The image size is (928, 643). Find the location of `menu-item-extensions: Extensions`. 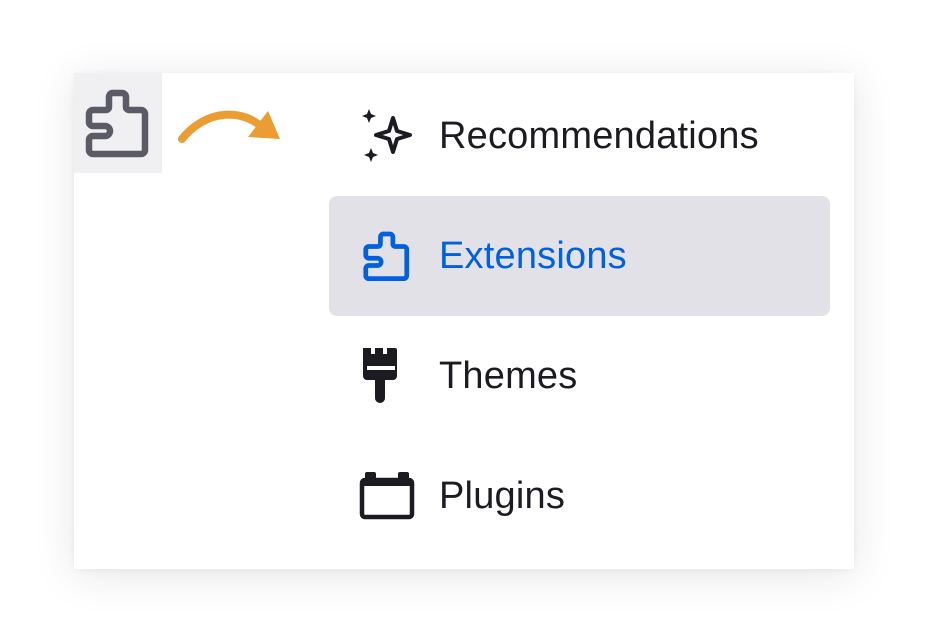

menu-item-extensions: Extensions is located at coordinates (579, 256).